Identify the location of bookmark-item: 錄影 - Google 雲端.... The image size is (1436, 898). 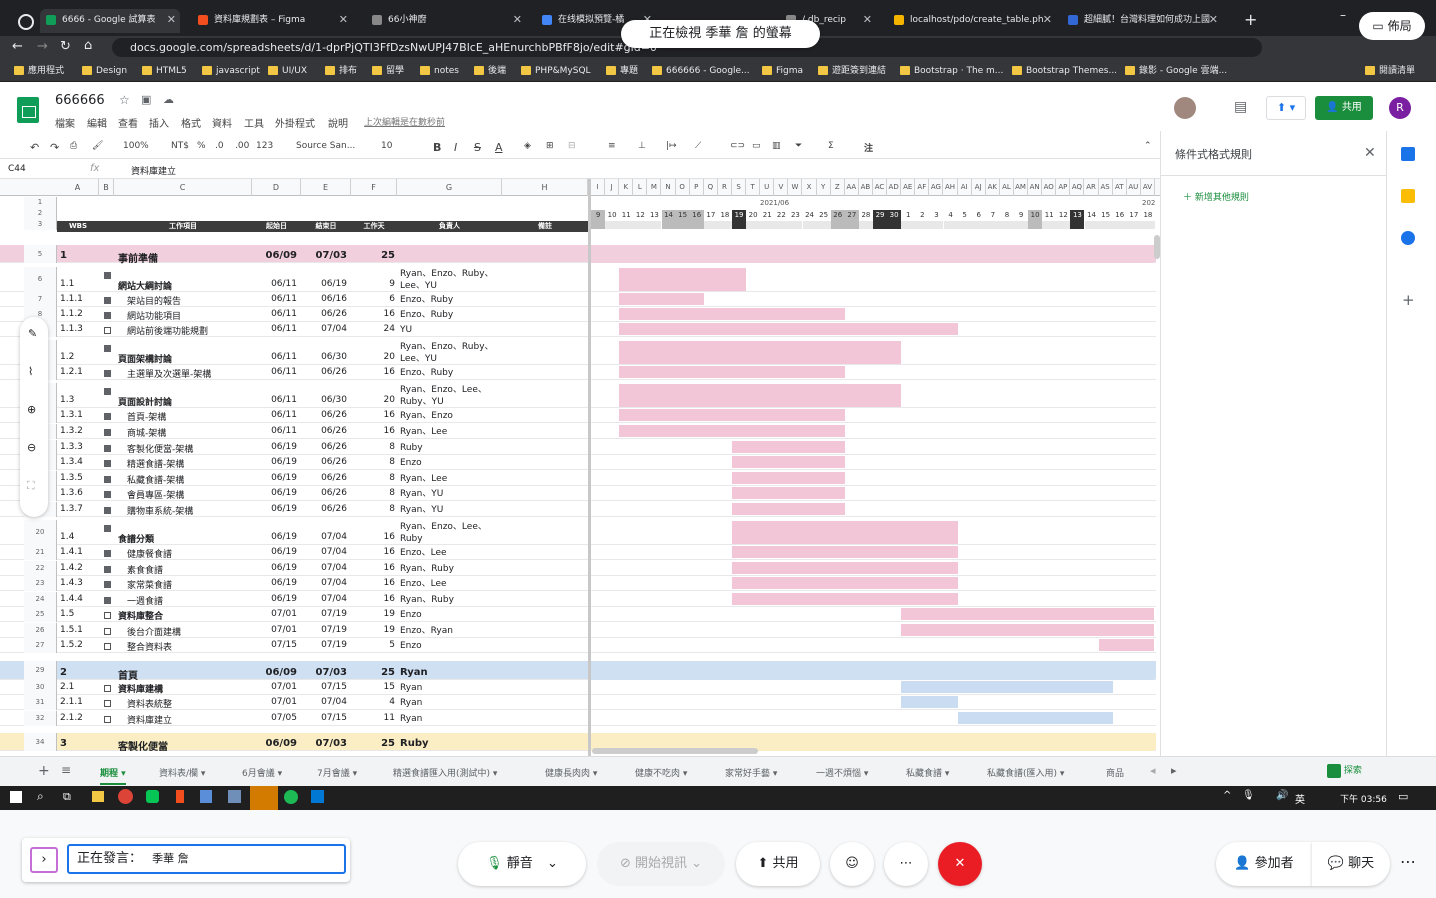
(1176, 71).